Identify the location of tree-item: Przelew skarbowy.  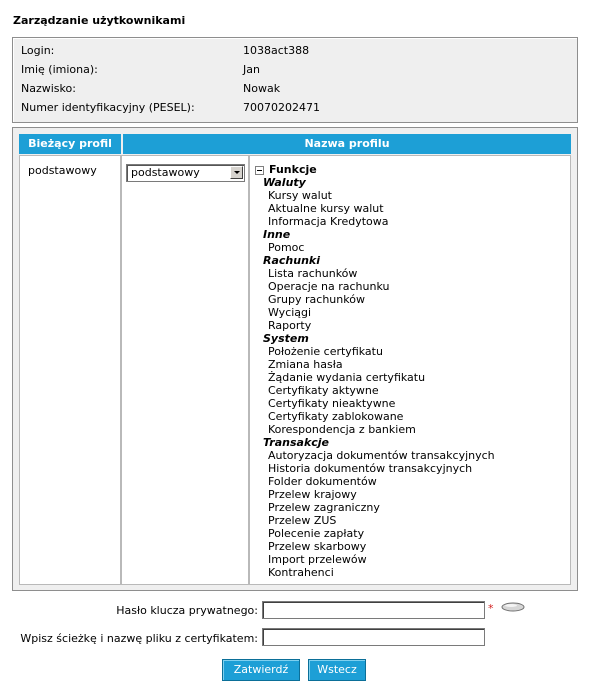
(317, 546).